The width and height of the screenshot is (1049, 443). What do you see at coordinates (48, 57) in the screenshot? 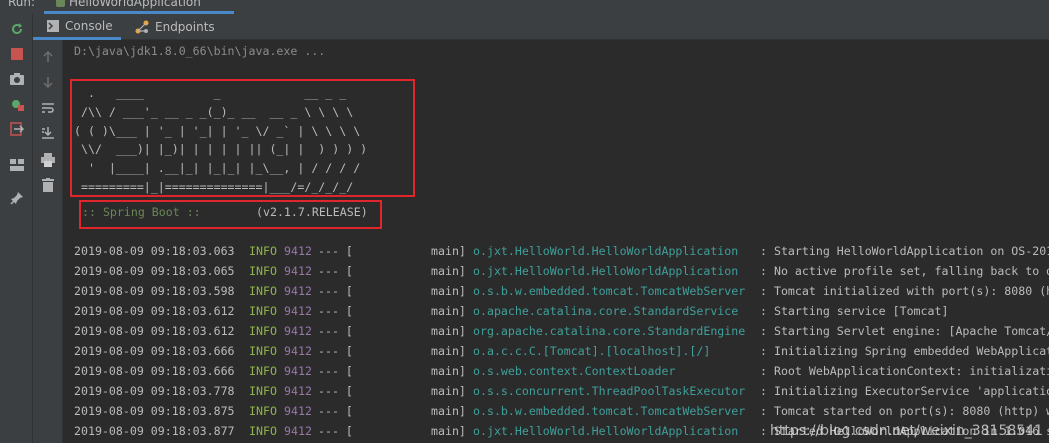
I see `up-arrow-icon` at bounding box center [48, 57].